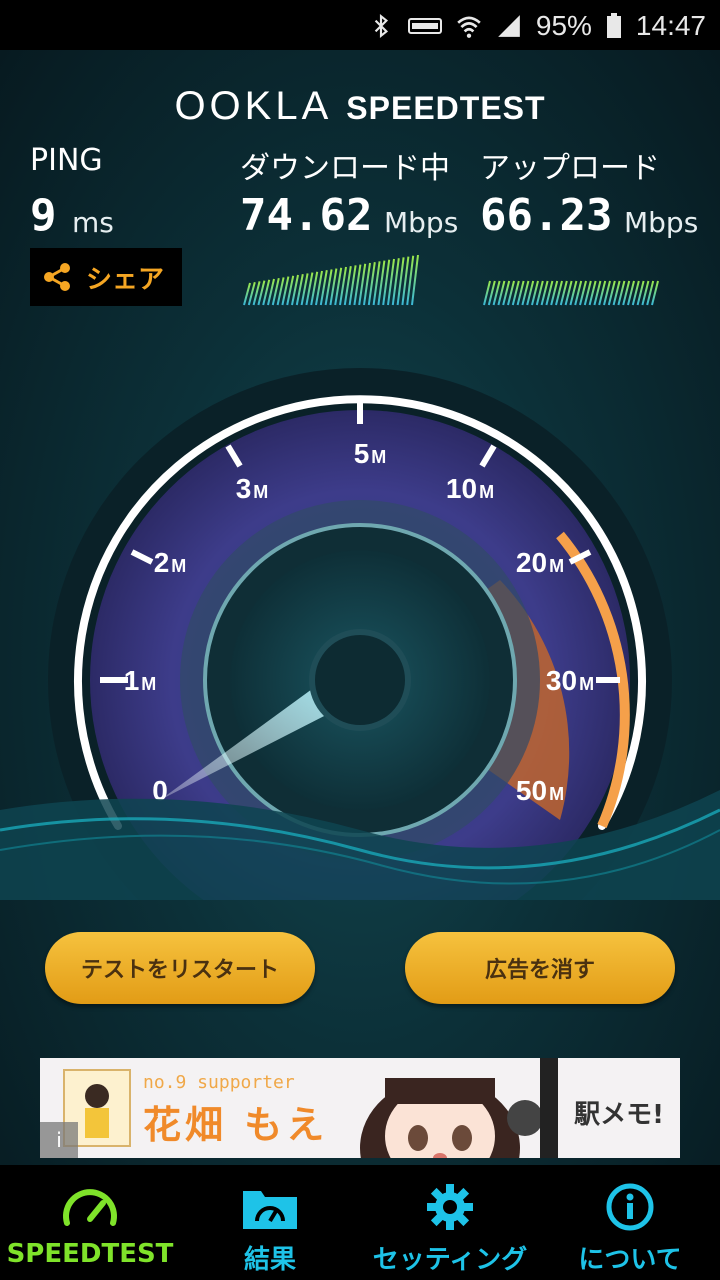 The width and height of the screenshot is (720, 1280). Describe the element at coordinates (125, 279) in the screenshot. I see `share-label: シェア` at that location.